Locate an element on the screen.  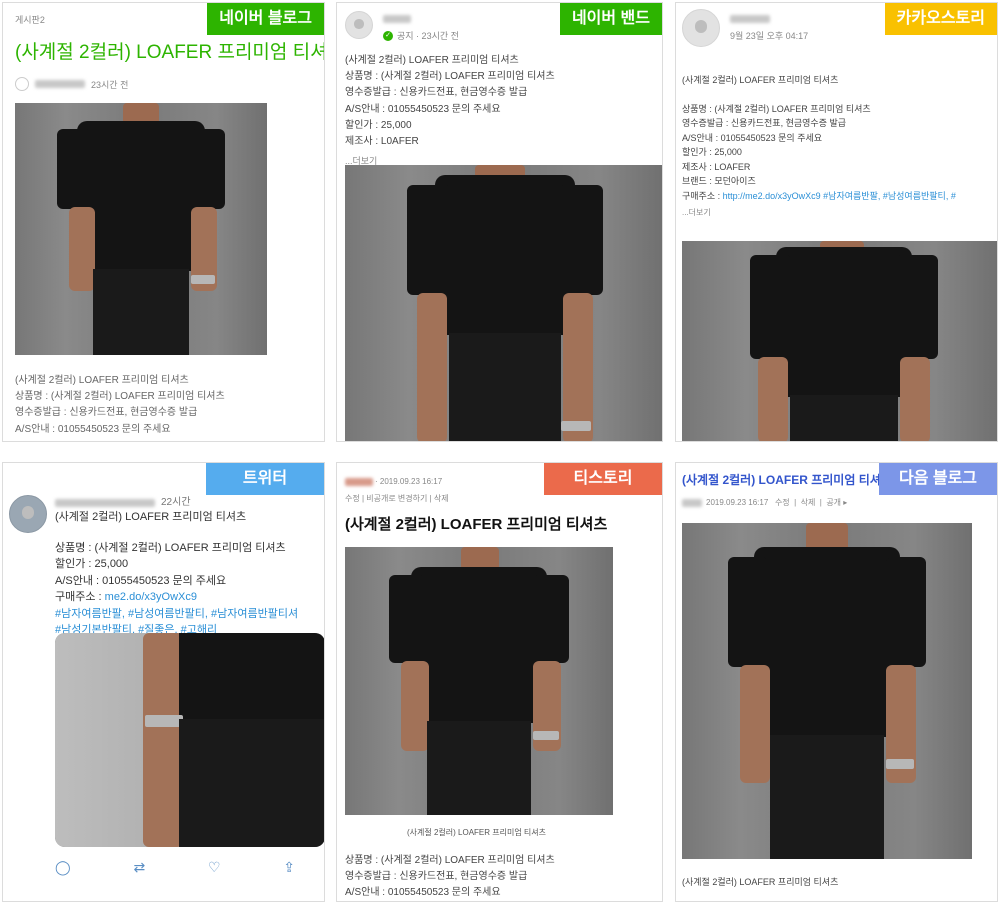
twitter-badge: 트위터 is located at coordinates (265, 479).